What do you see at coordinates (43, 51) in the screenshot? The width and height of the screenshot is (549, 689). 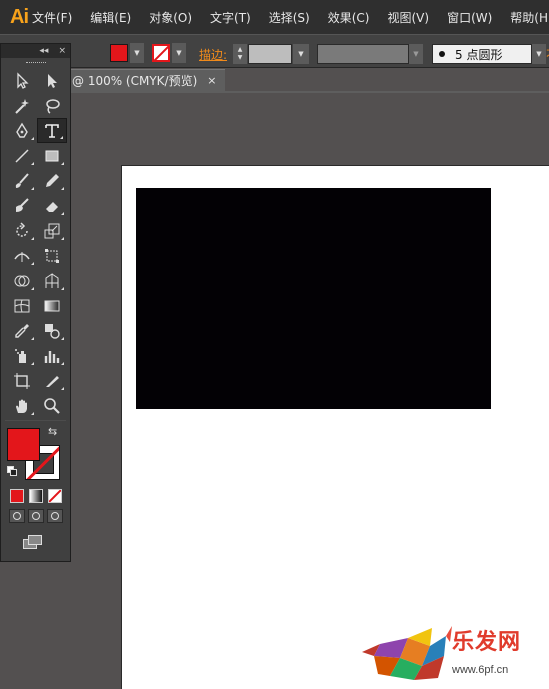 I see `collapse-icon: ◂◂` at bounding box center [43, 51].